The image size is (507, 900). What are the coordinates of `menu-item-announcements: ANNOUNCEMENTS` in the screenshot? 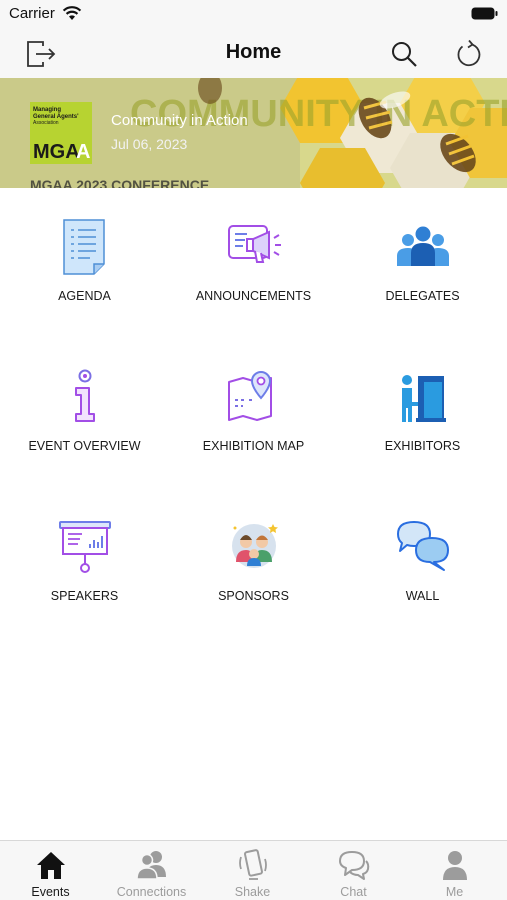 It's located at (253, 258).